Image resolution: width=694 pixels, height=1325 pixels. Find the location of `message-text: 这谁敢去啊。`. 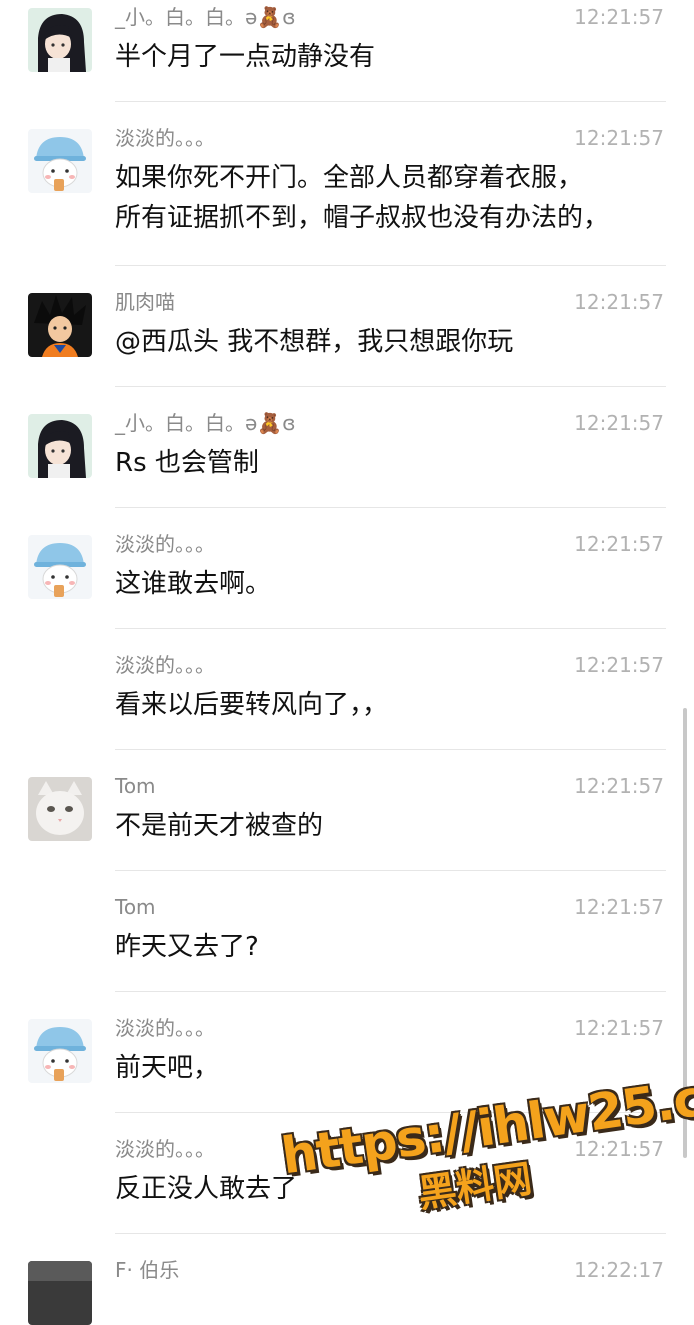

message-text: 这谁敢去啊。 is located at coordinates (390, 584).